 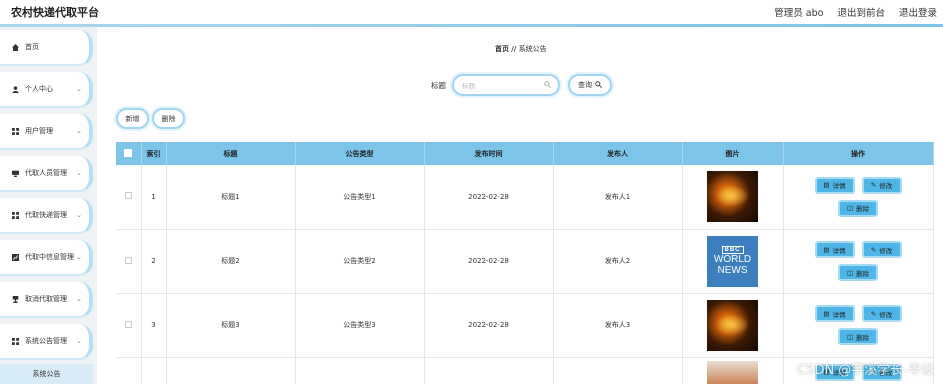 I want to click on sidebar-item-personal-center: 个人中心 ⌄, so click(x=46, y=90).